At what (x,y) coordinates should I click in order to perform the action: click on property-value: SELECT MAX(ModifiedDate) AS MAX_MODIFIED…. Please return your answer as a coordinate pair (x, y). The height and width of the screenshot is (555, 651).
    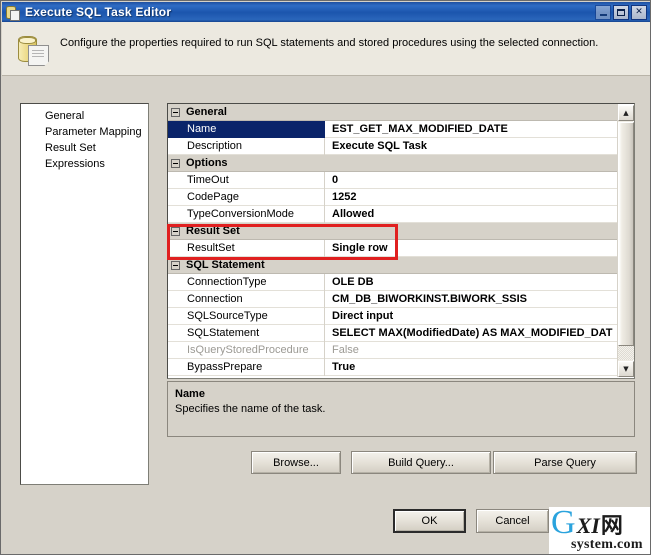
    Looking at the image, I should click on (471, 333).